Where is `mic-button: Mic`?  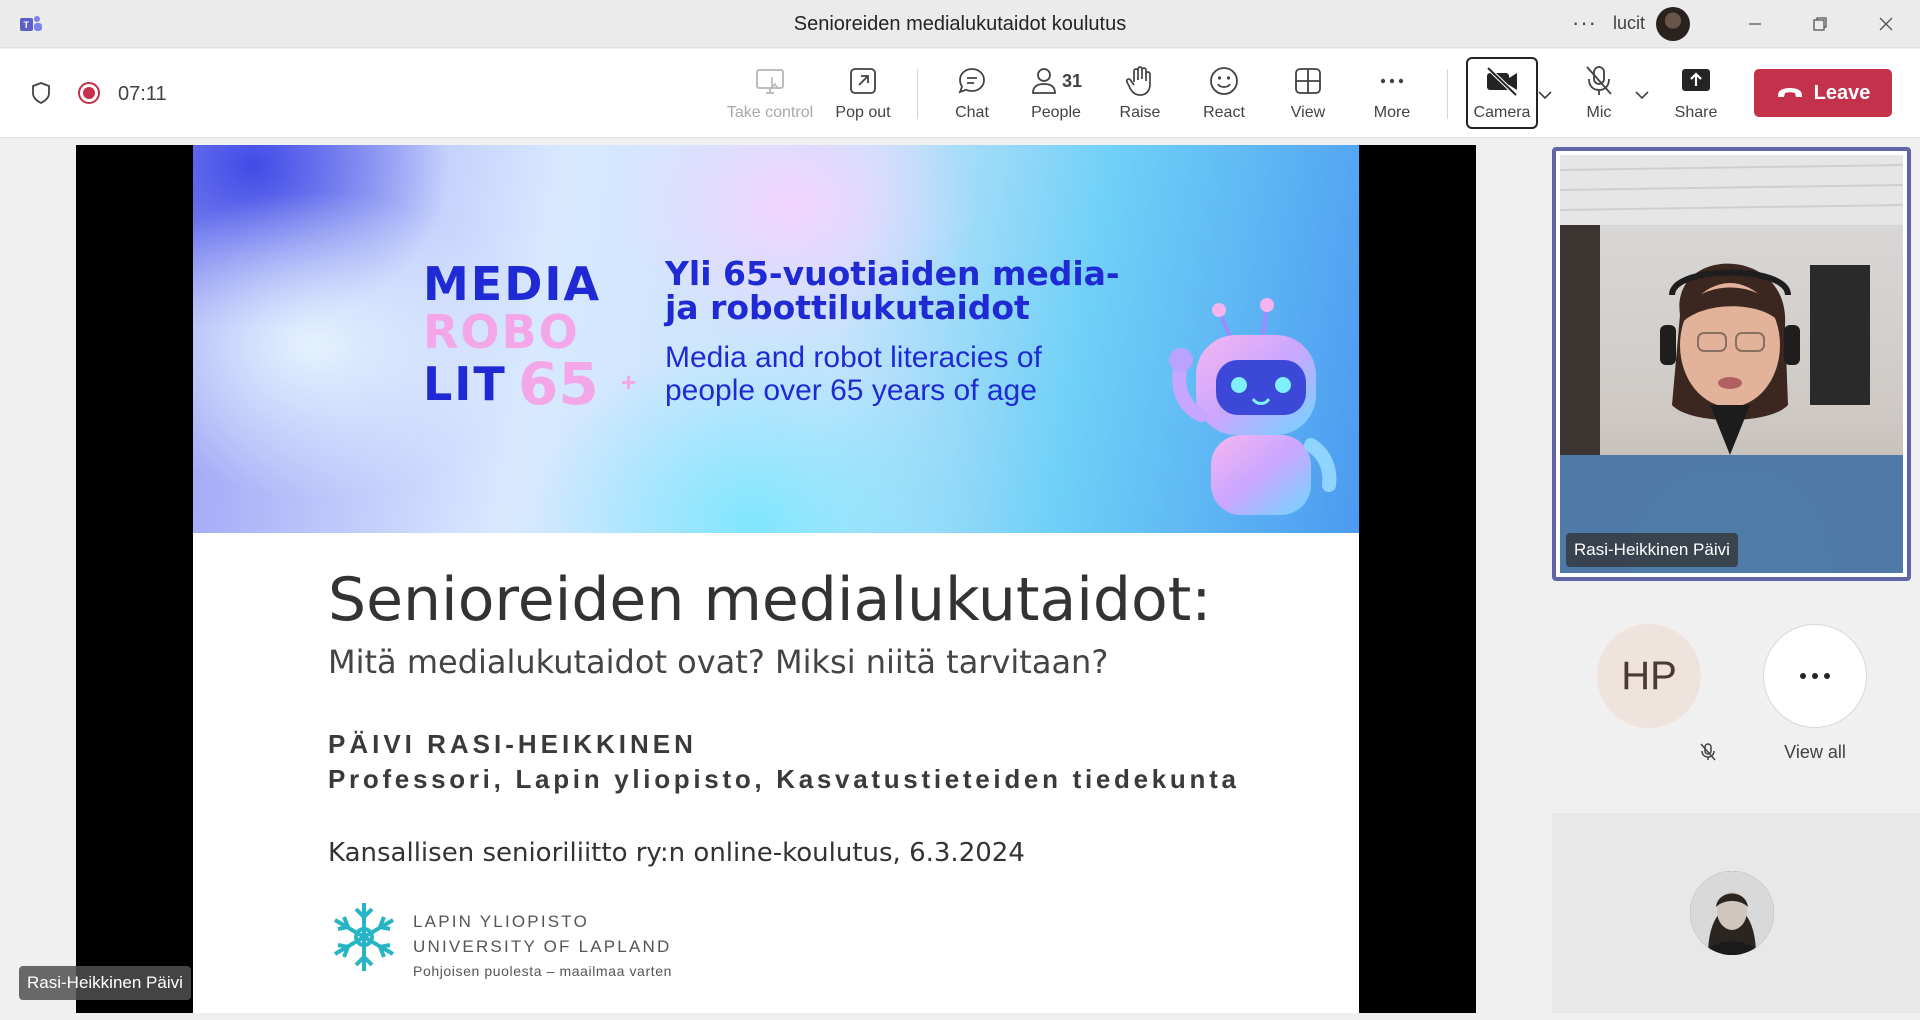 mic-button: Mic is located at coordinates (1599, 95).